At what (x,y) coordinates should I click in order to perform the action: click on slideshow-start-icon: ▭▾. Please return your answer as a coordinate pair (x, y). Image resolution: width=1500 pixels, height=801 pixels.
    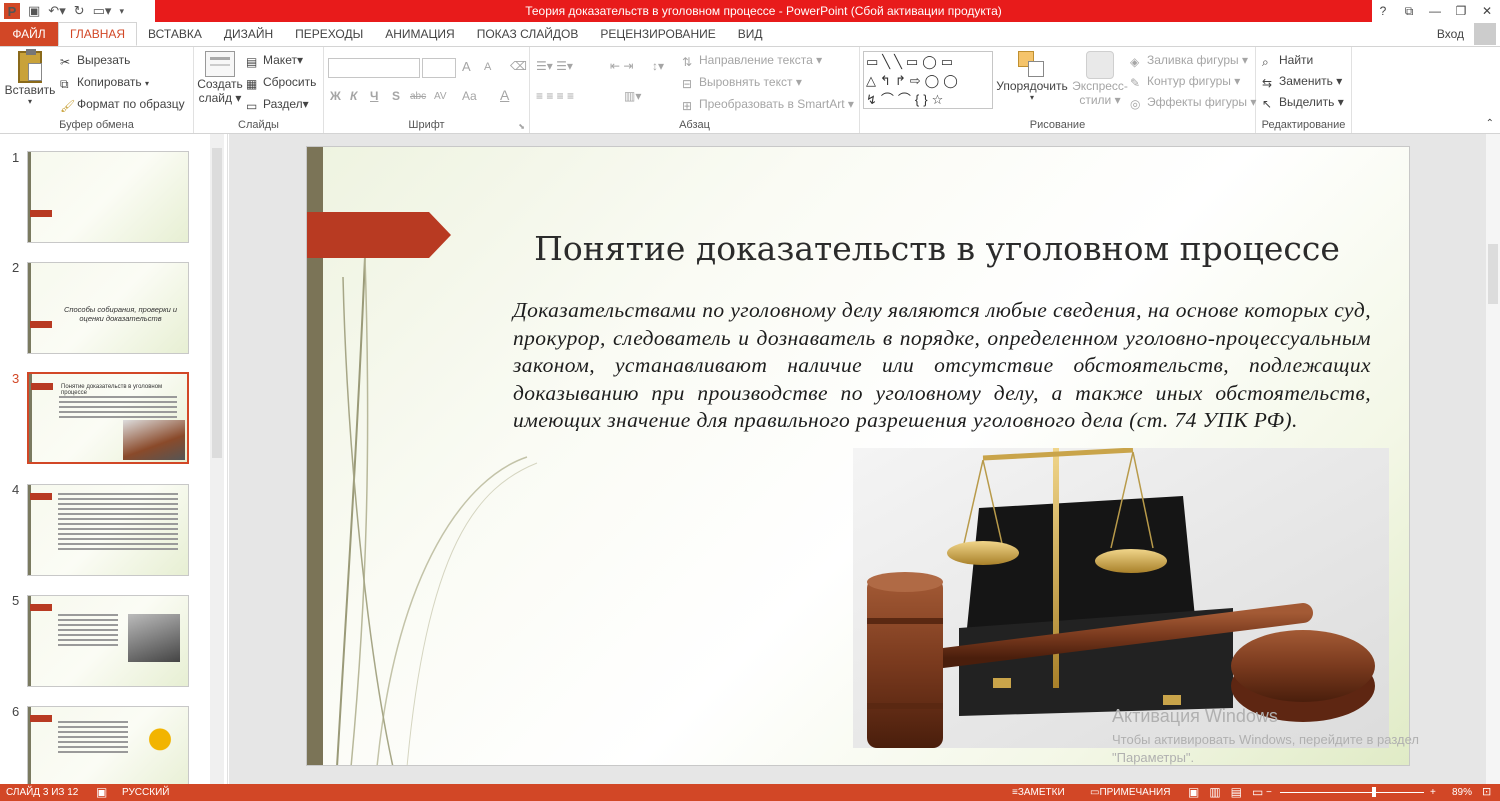
    Looking at the image, I should click on (102, 11).